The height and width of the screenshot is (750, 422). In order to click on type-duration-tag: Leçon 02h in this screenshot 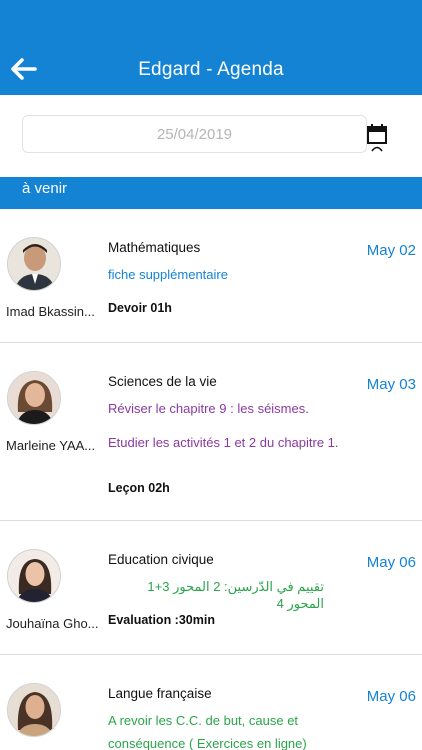, I will do `click(139, 488)`.